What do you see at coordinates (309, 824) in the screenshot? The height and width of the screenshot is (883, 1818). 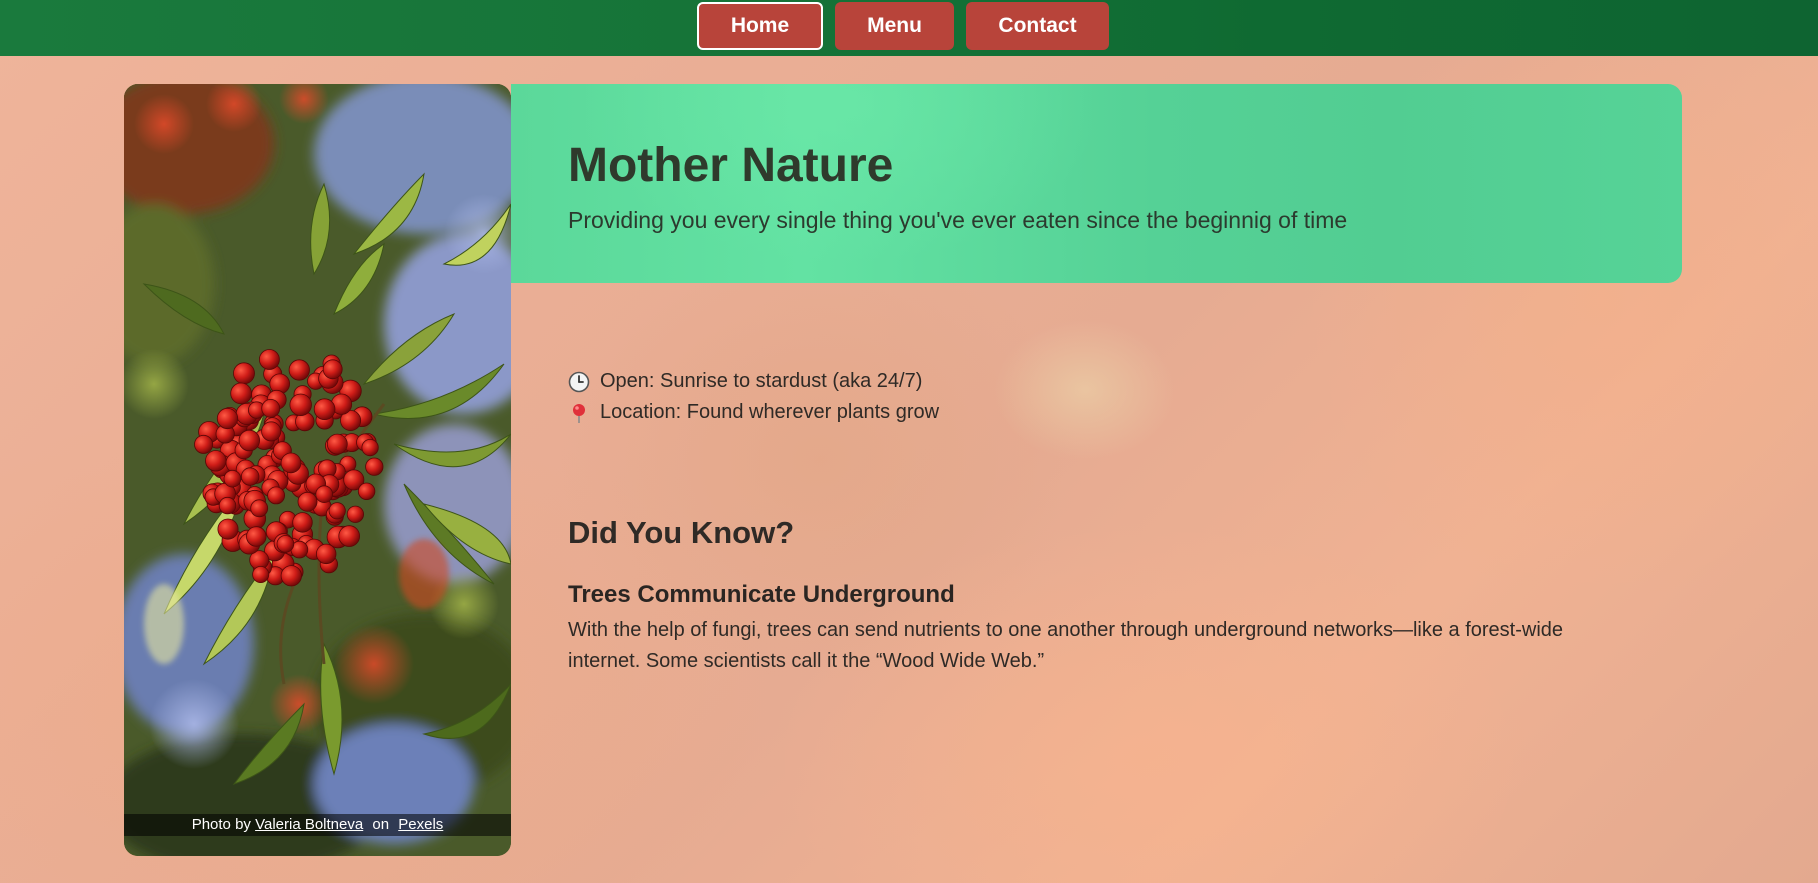 I see `photo-author-link: Valeria Boltneva` at bounding box center [309, 824].